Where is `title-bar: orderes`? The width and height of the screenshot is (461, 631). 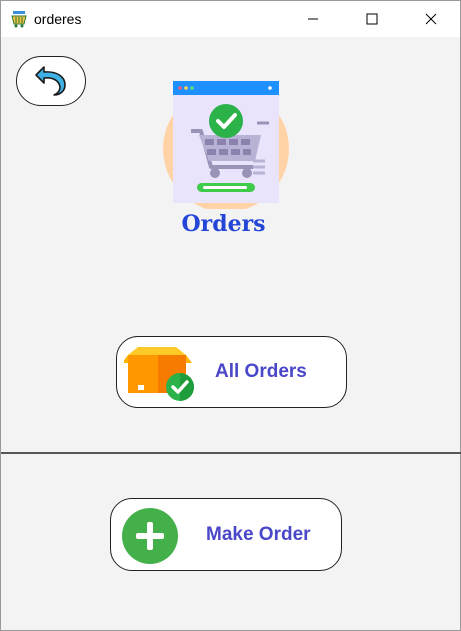
title-bar: orderes is located at coordinates (230, 19).